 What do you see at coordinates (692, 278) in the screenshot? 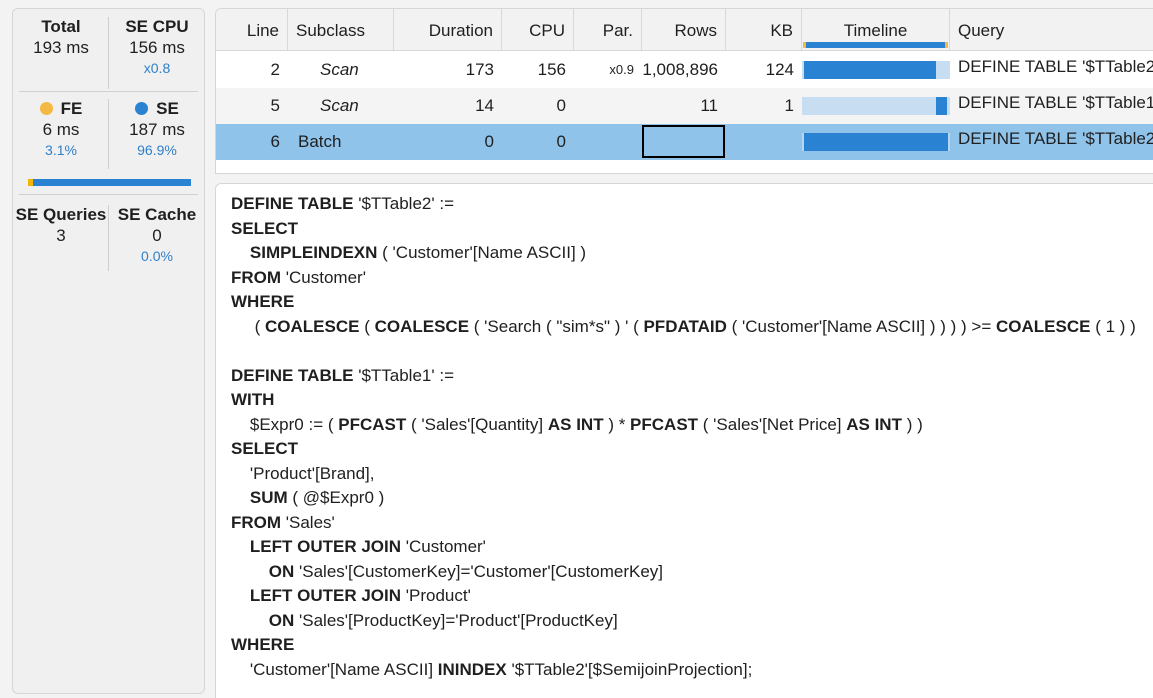
I see `query-line: FROM 'Customer'` at bounding box center [692, 278].